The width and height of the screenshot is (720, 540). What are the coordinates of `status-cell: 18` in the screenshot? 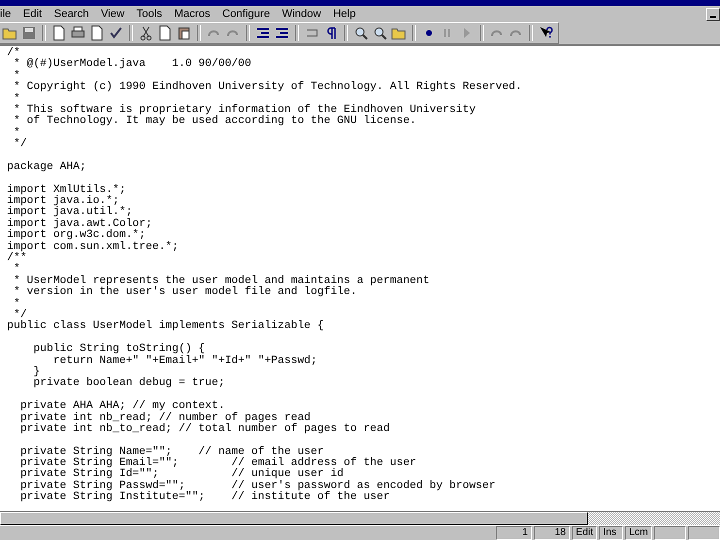 It's located at (552, 533).